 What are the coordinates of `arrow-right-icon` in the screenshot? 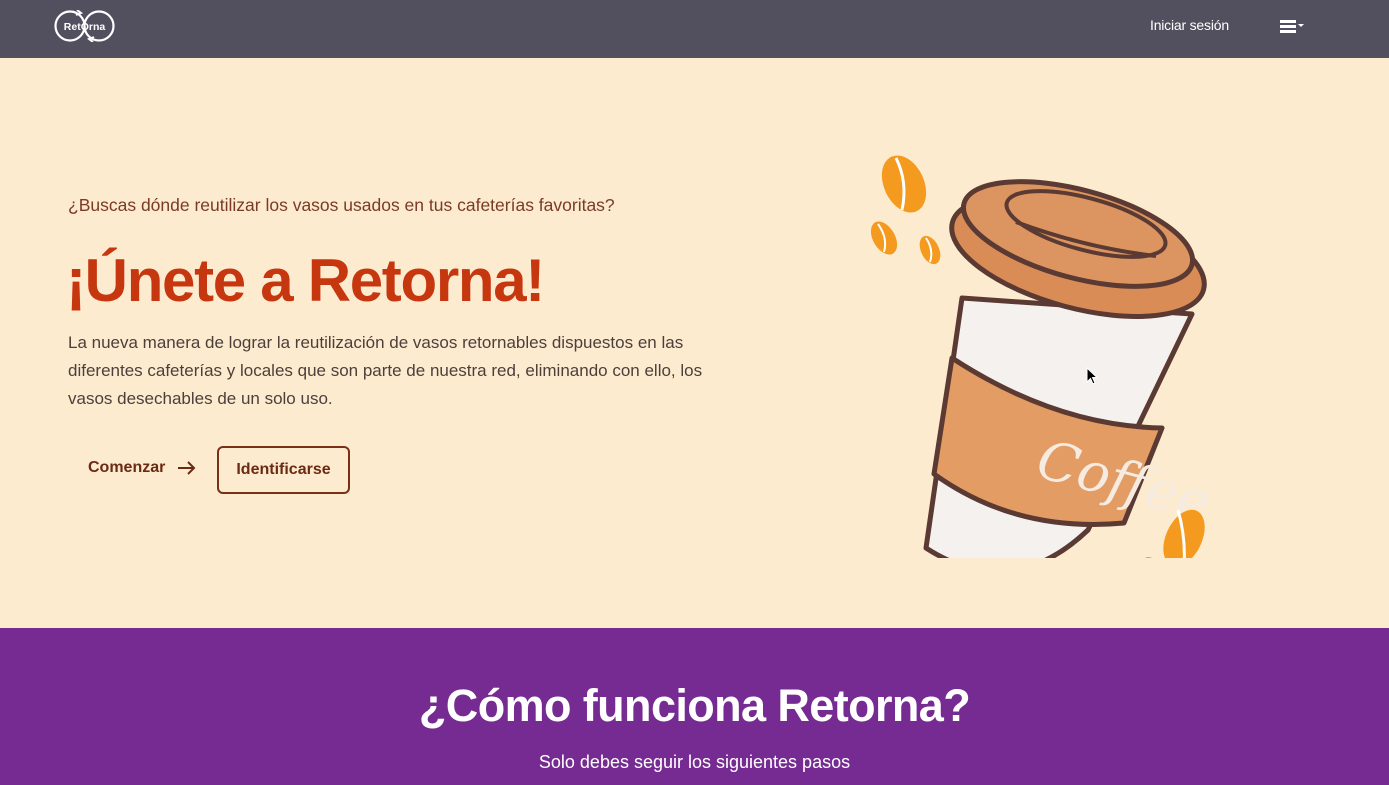 It's located at (187, 468).